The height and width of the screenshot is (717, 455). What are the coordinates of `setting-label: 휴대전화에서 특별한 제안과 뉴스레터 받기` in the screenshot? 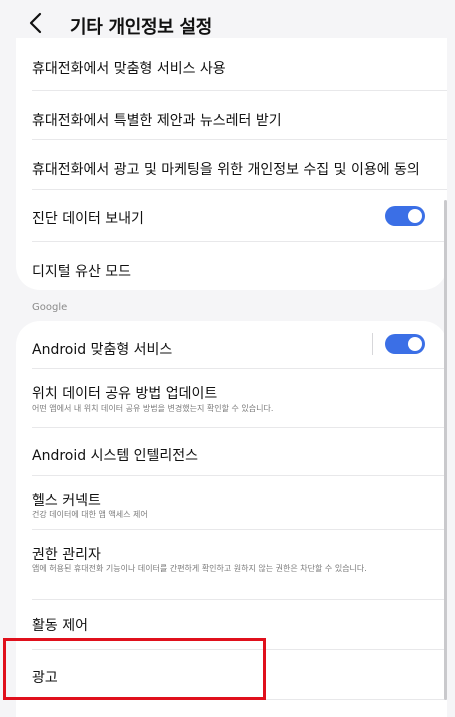 It's located at (157, 121).